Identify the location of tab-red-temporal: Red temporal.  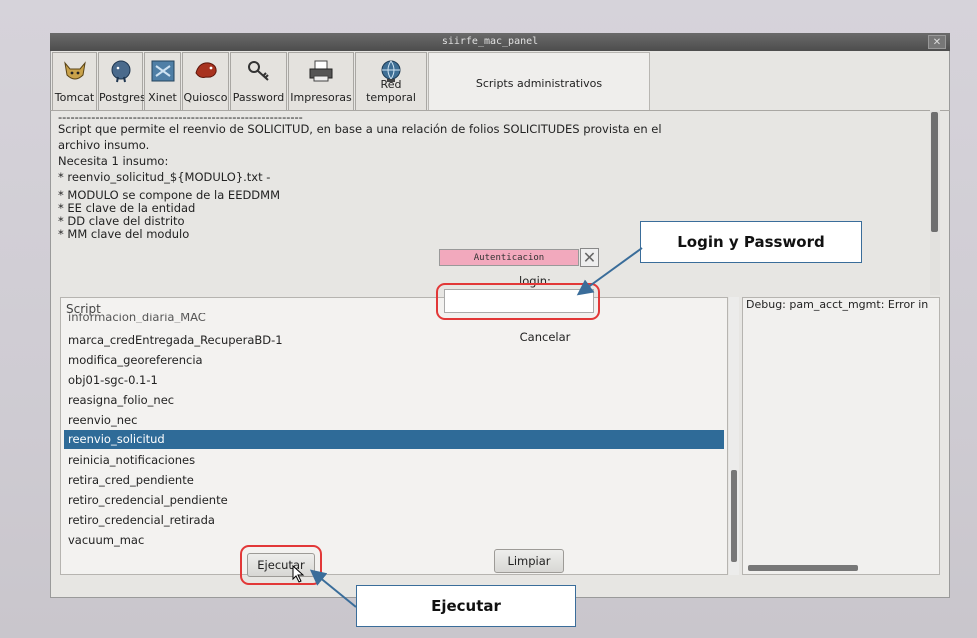
(391, 81).